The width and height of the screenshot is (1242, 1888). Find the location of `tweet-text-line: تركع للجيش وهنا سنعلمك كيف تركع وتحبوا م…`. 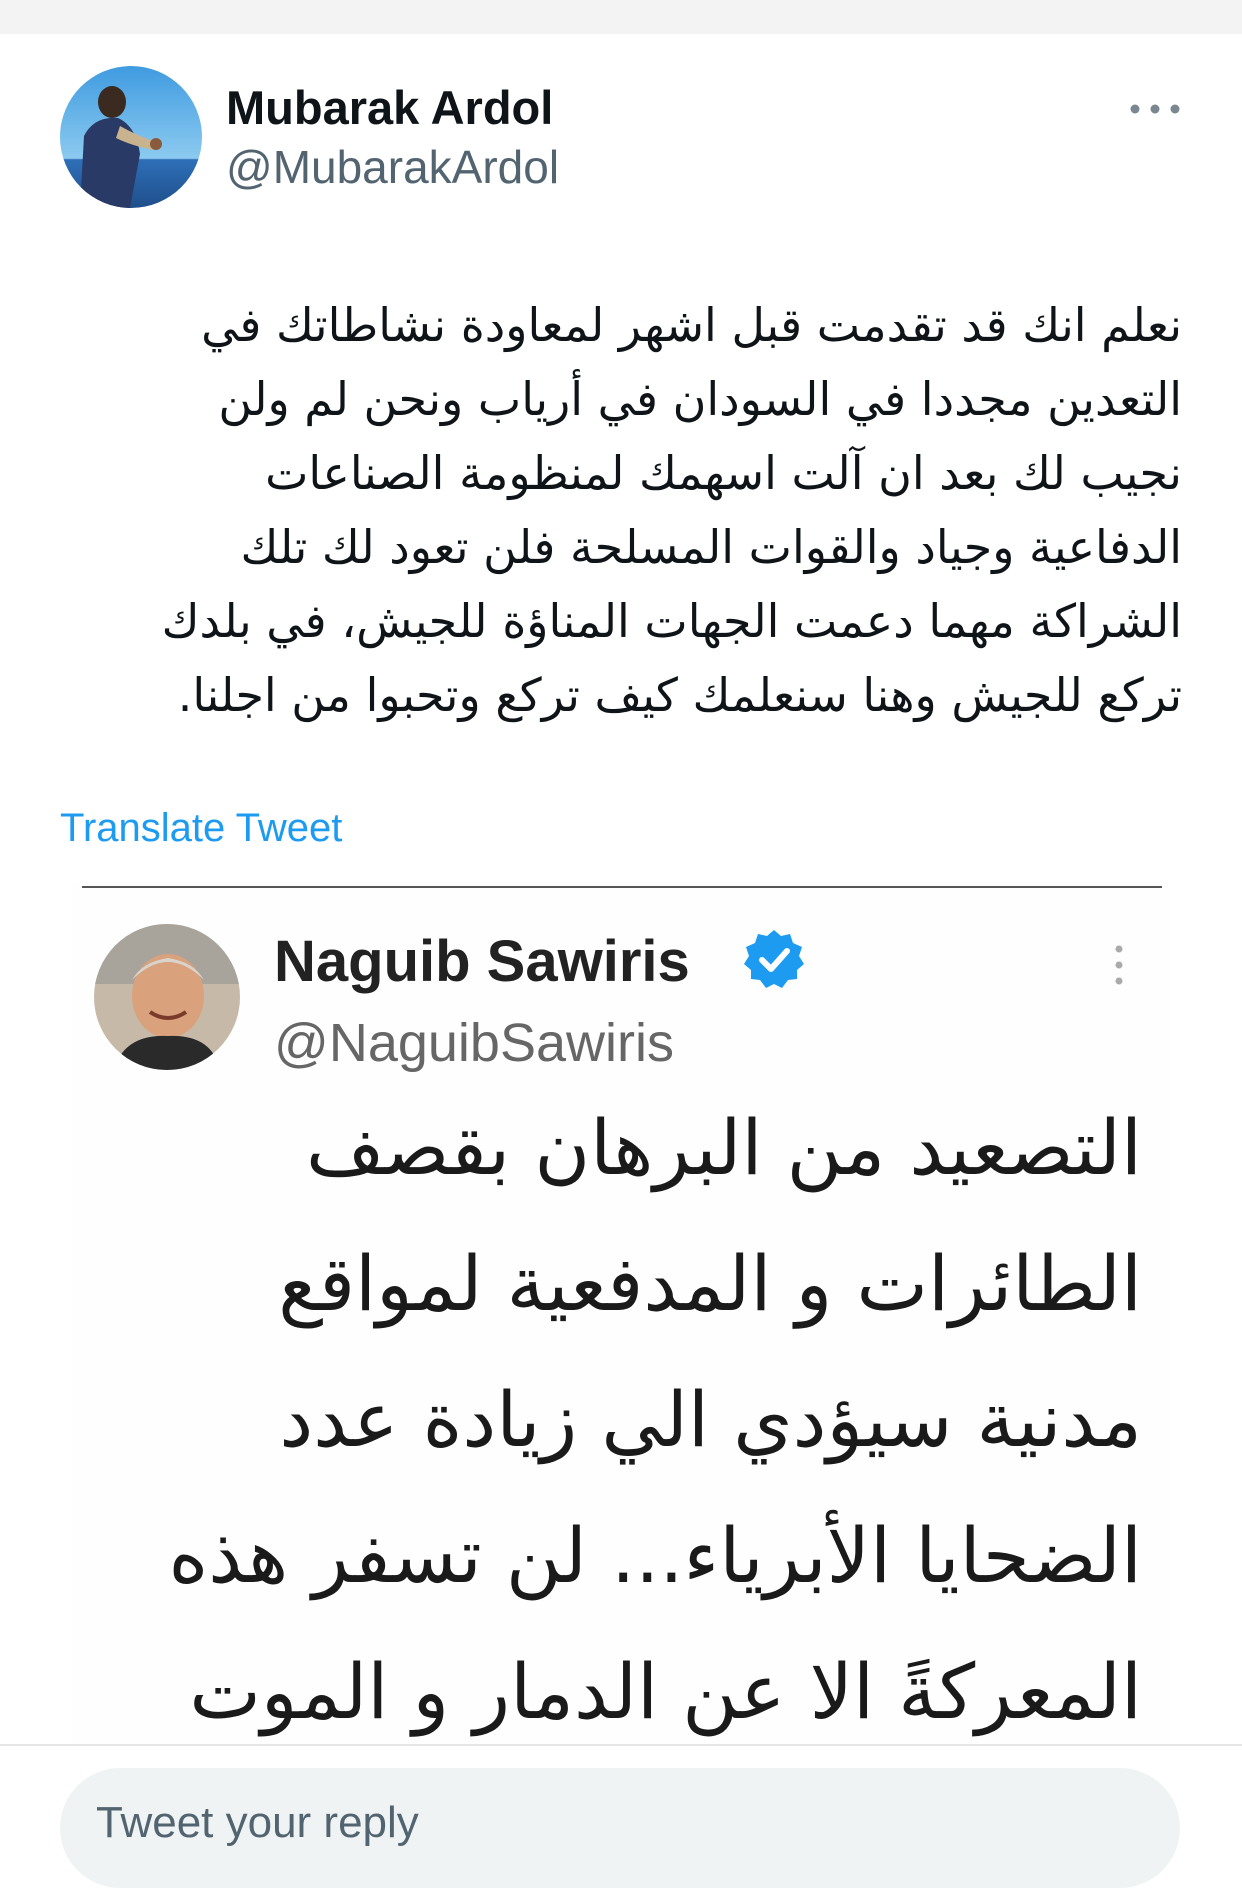

tweet-text-line: تركع للجيش وهنا سنعلمك كيف تركع وتحبوا م… is located at coordinates (679, 695).